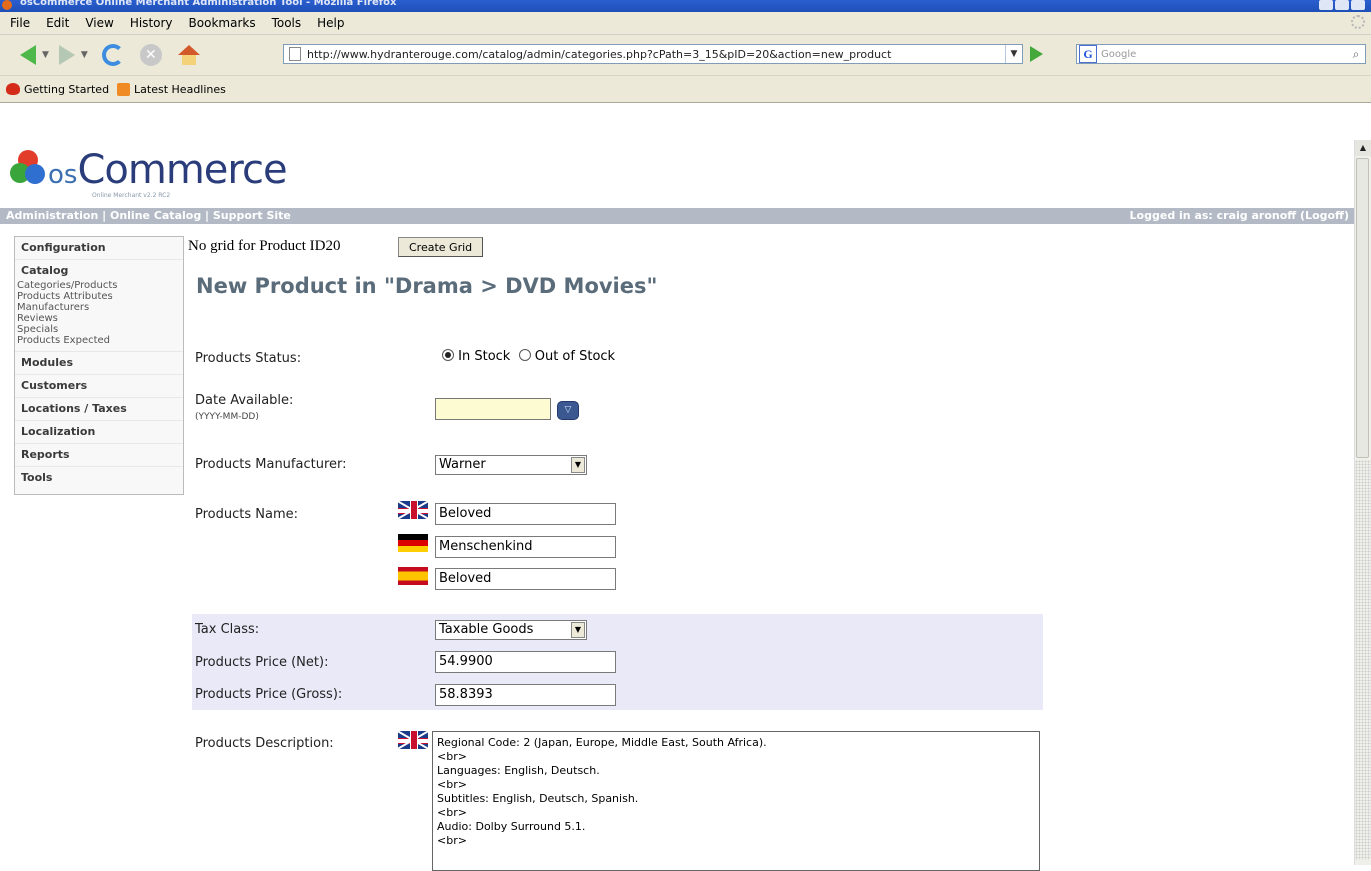  I want to click on price-net-input: 54.9900, so click(525, 662).